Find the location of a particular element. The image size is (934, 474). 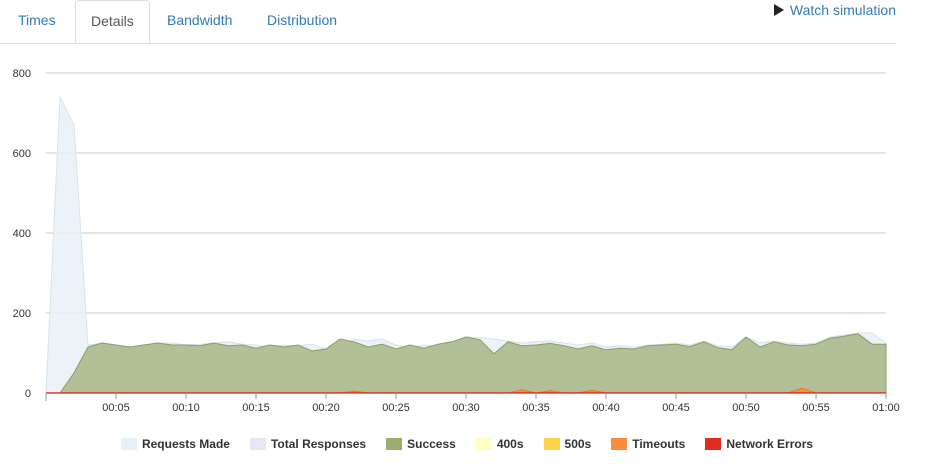

legend-label: 500s is located at coordinates (578, 444).